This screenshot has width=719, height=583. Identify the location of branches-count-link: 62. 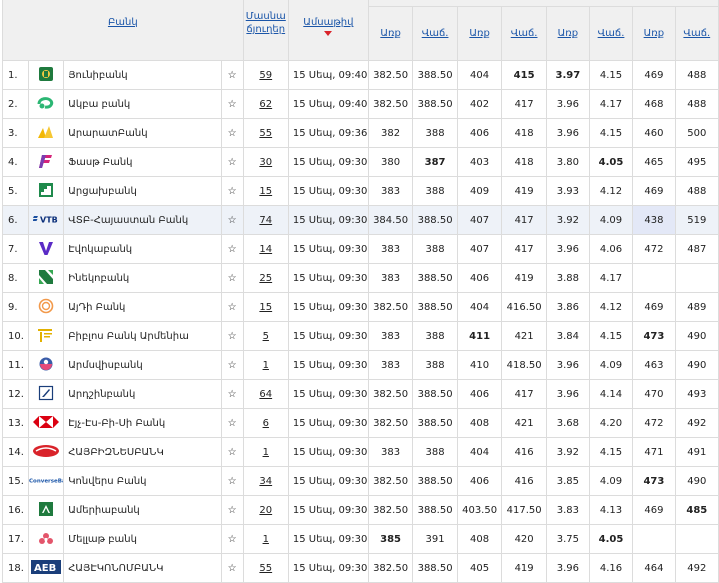
(265, 104).